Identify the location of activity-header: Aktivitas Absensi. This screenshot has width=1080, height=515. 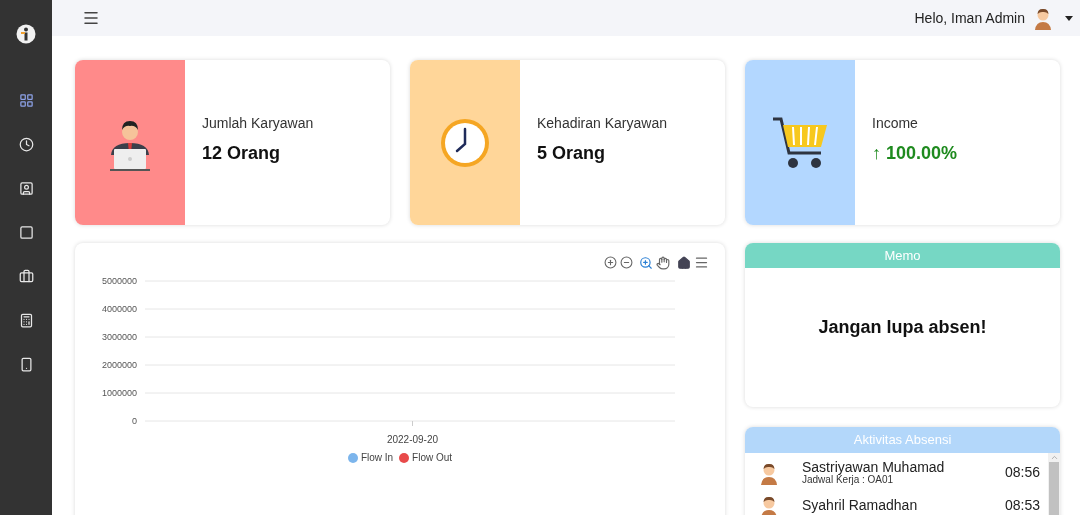
(902, 440).